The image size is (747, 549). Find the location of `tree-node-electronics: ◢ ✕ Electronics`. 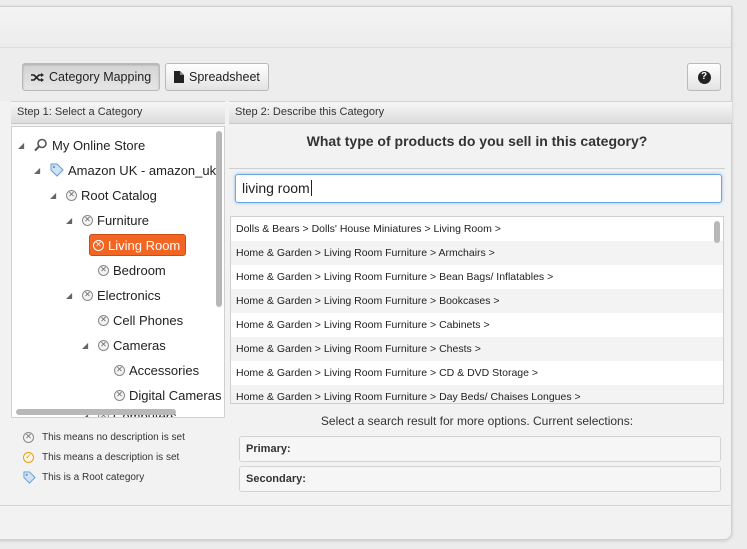

tree-node-electronics: ◢ ✕ Electronics is located at coordinates (113, 295).